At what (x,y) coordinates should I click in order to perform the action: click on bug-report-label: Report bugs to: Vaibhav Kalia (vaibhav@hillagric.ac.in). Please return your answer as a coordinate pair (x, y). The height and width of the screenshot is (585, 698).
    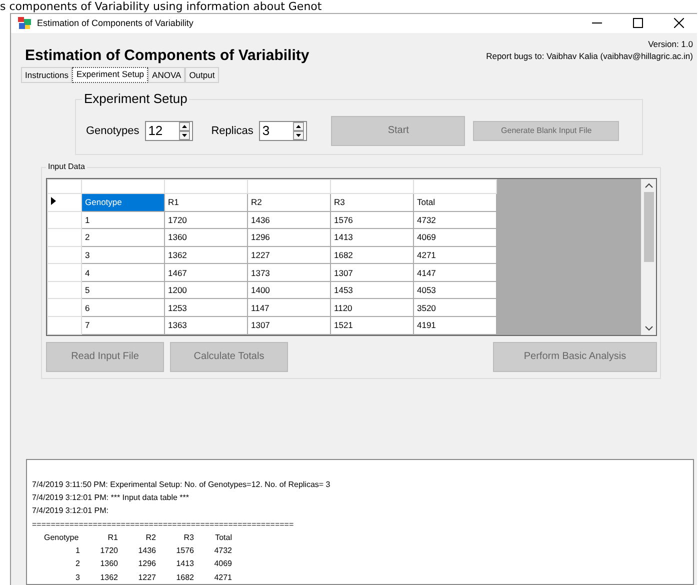
    Looking at the image, I should click on (589, 55).